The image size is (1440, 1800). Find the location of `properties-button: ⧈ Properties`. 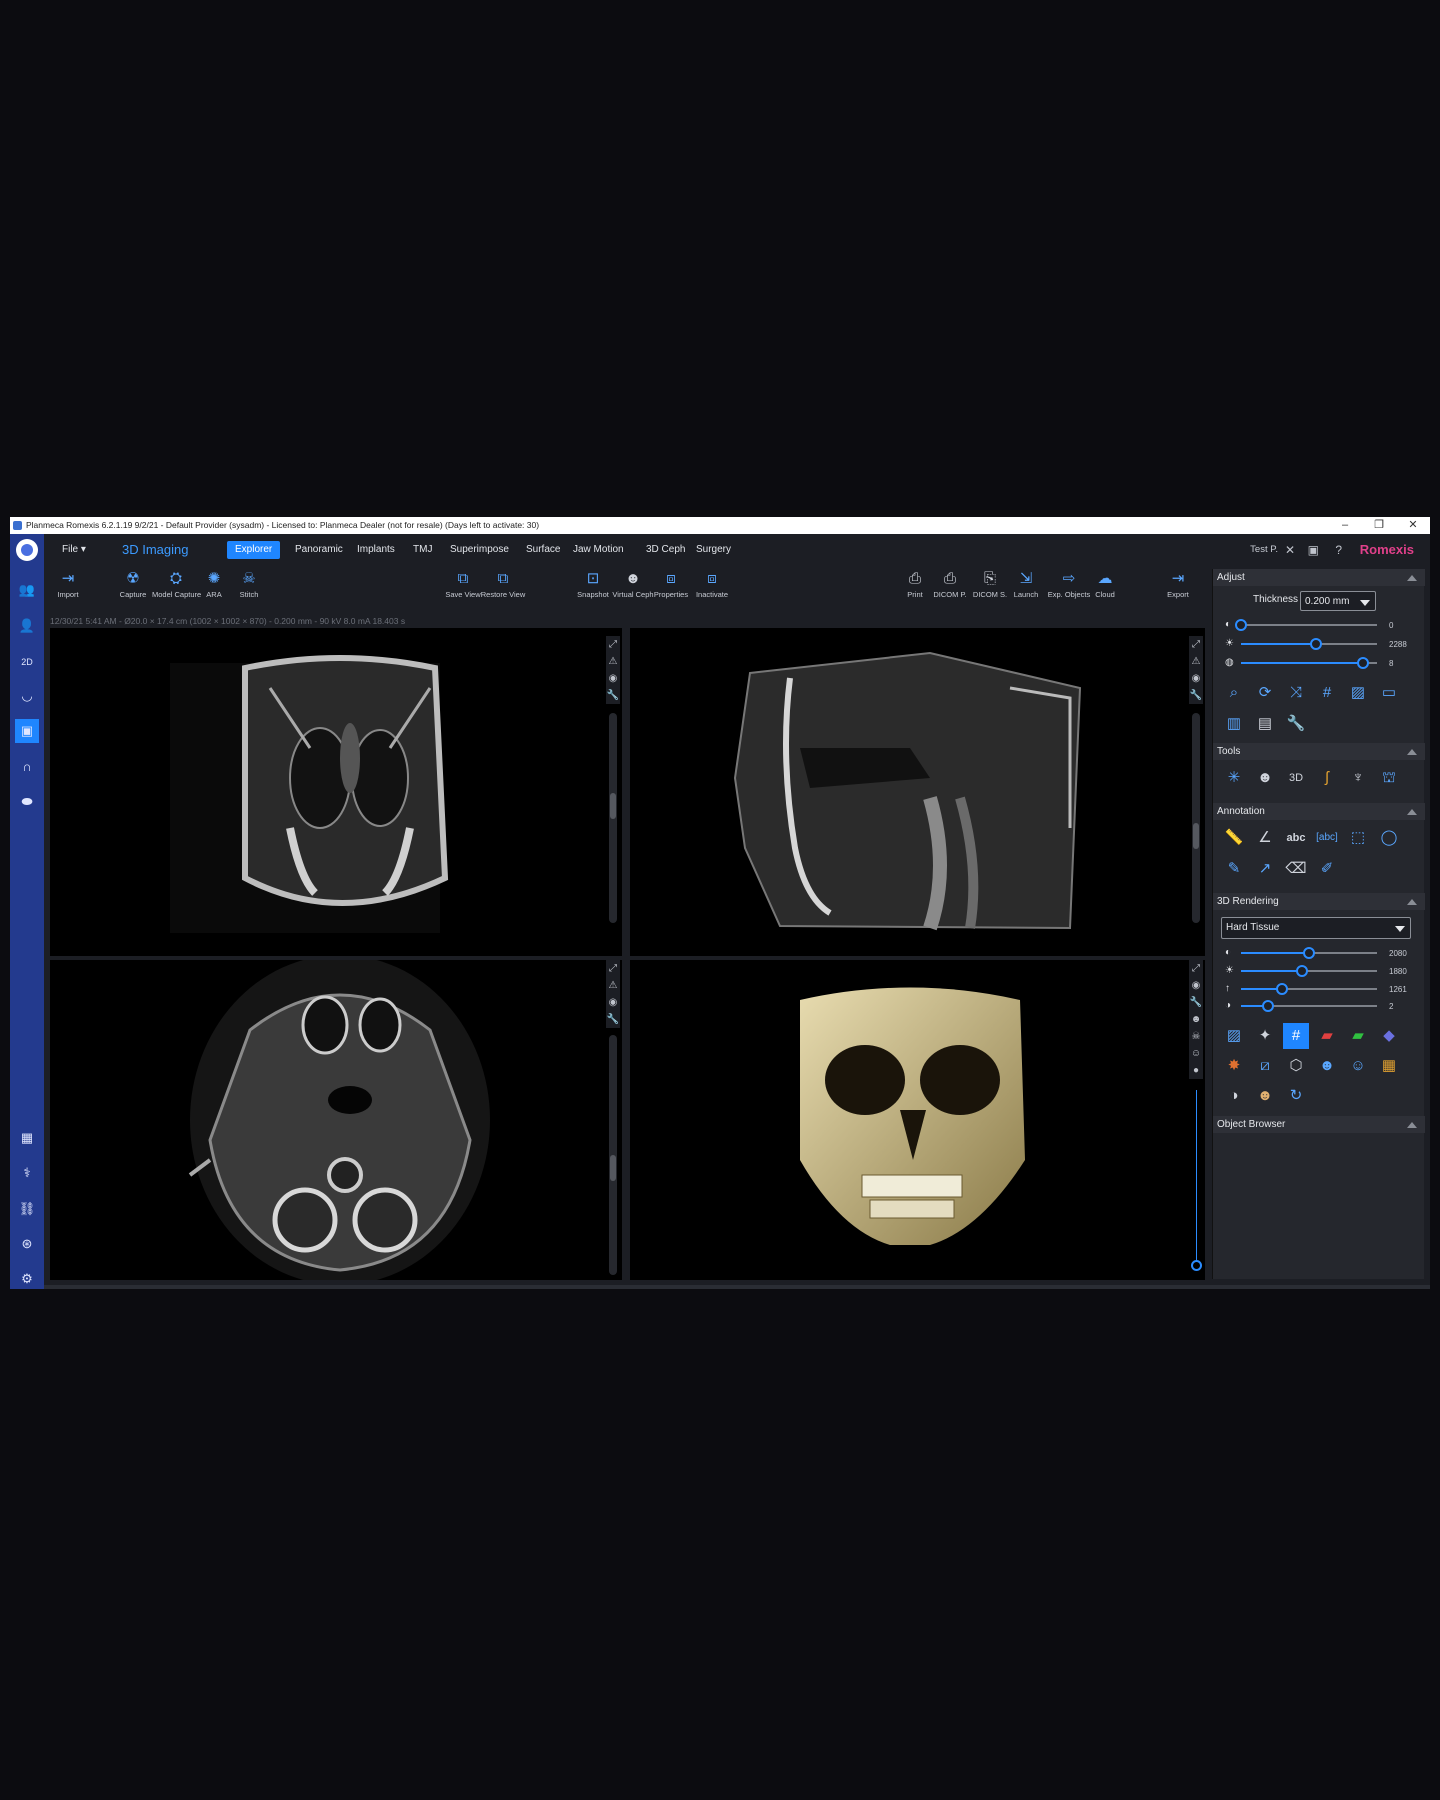

properties-button: ⧈ Properties is located at coordinates (671, 586).